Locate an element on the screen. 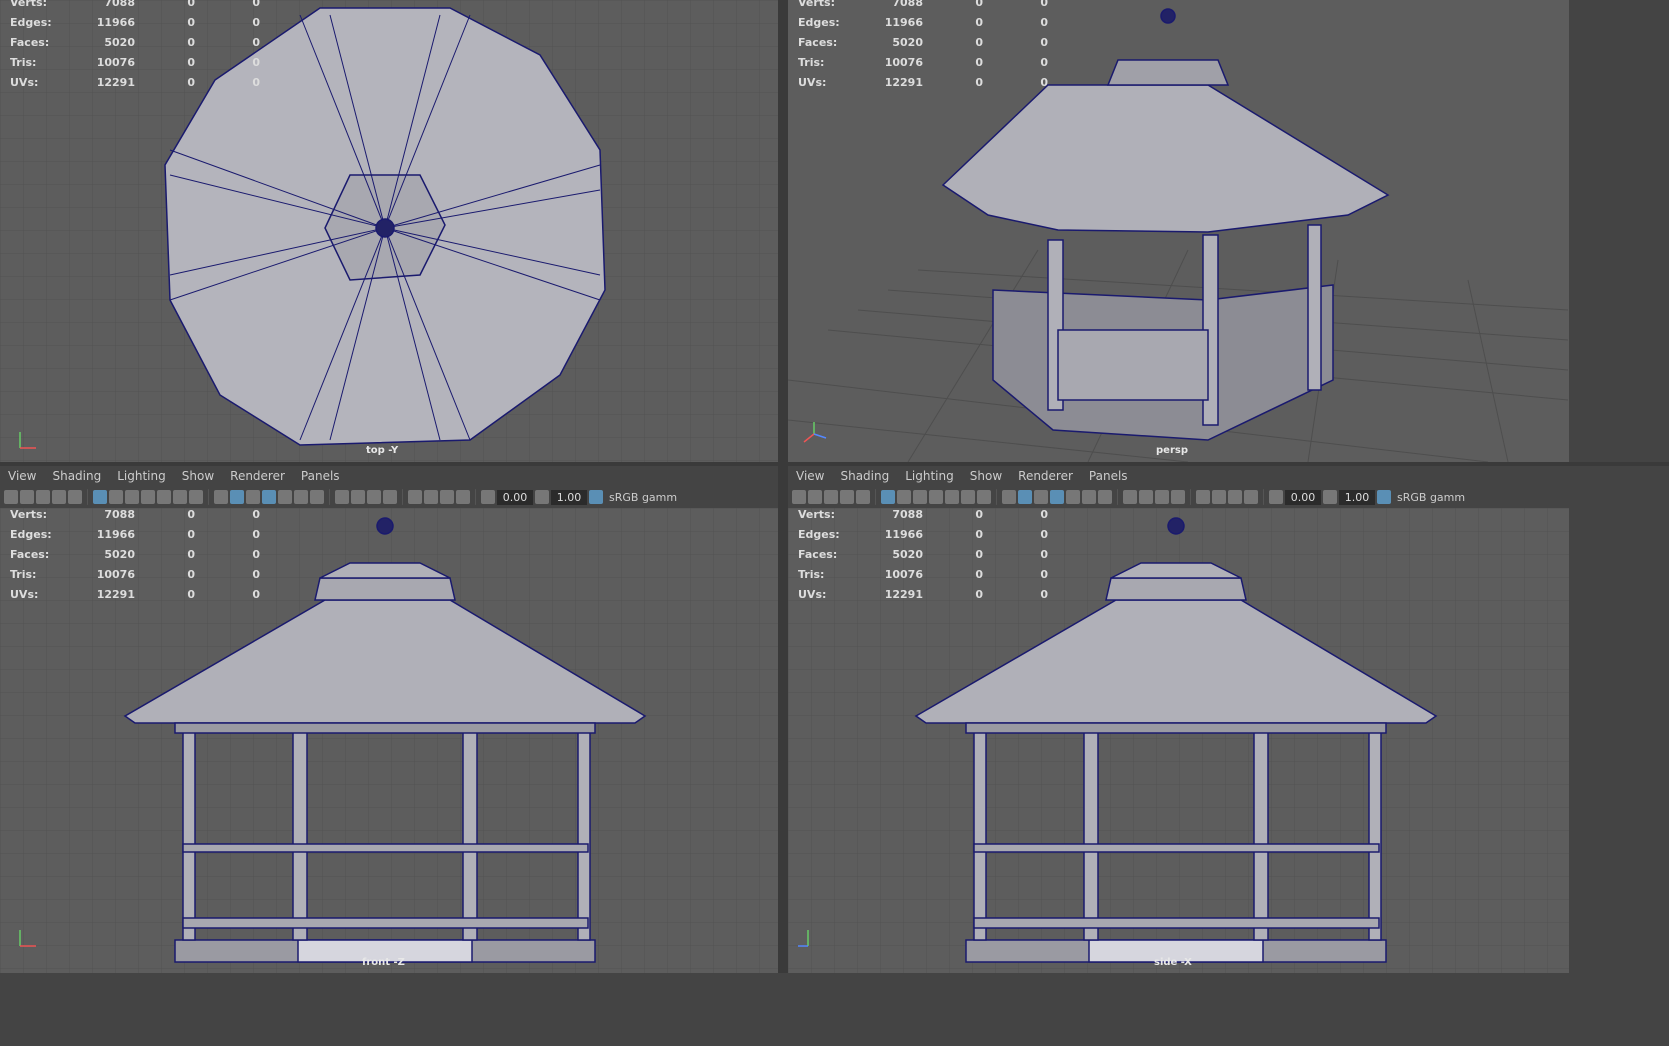 The width and height of the screenshot is (1669, 1046). camera-label-front: front -Z is located at coordinates (383, 962).